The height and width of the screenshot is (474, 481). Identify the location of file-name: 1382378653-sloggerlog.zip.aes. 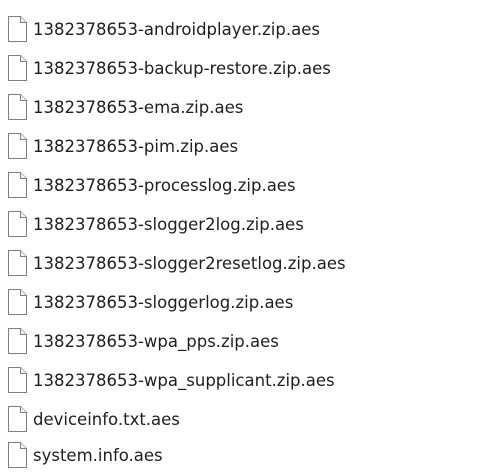
(163, 302).